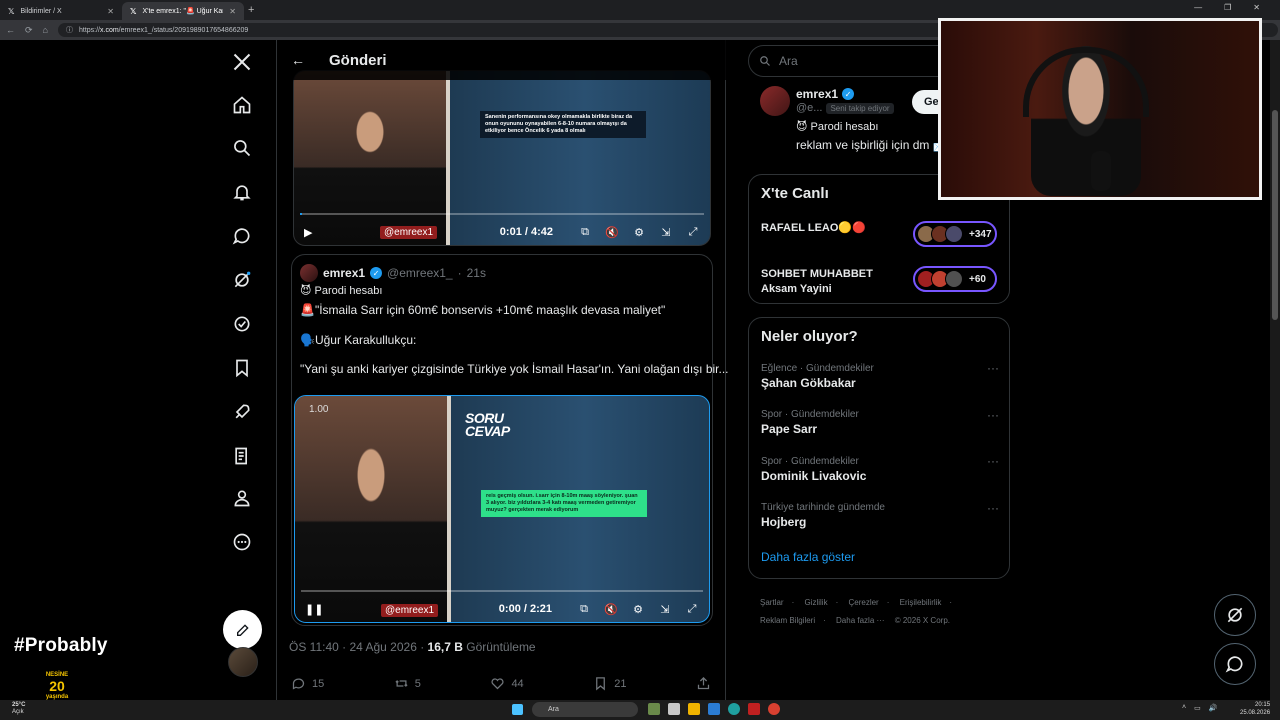 This screenshot has width=1280, height=720. Describe the element at coordinates (1213, 708) in the screenshot. I see `volume-icon: 🔊` at that location.